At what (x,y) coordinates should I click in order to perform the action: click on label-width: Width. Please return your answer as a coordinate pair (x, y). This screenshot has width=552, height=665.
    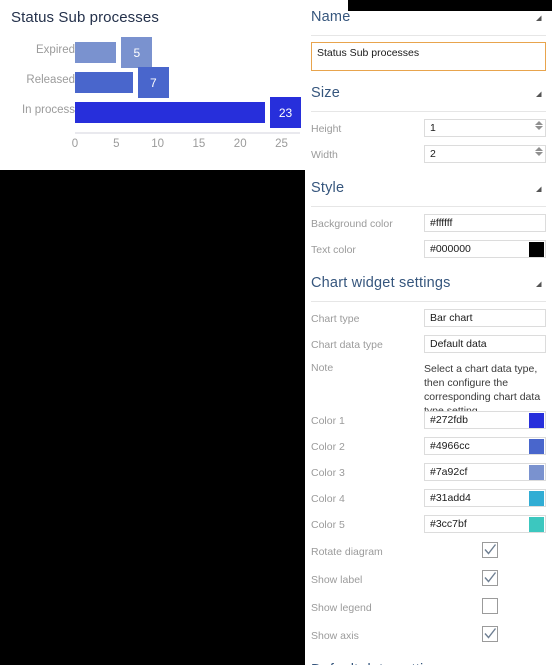
    Looking at the image, I should click on (324, 155).